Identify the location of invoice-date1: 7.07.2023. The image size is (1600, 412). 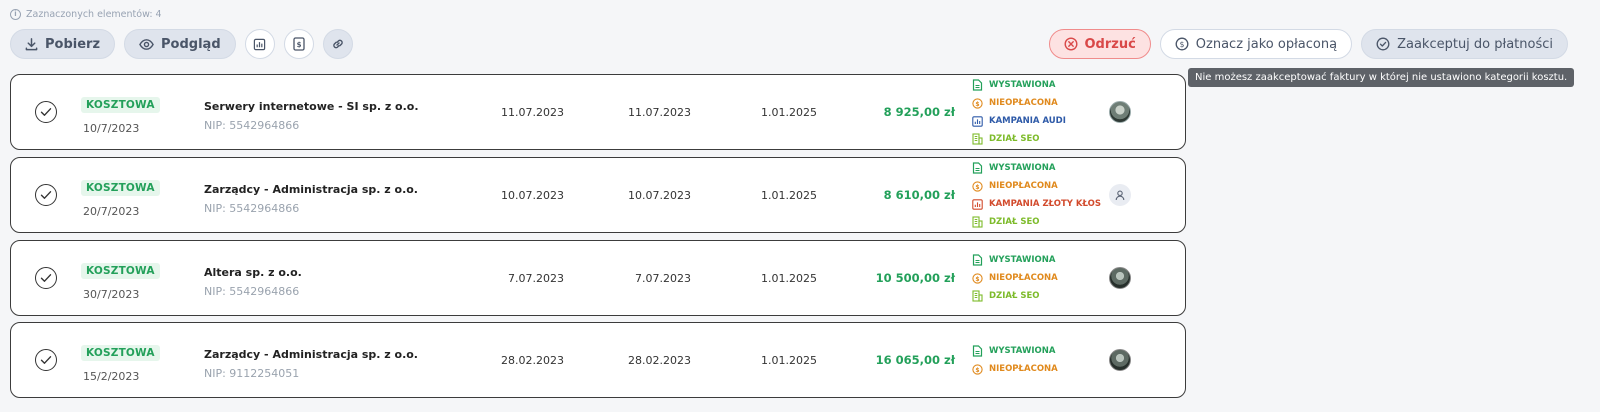
(536, 278).